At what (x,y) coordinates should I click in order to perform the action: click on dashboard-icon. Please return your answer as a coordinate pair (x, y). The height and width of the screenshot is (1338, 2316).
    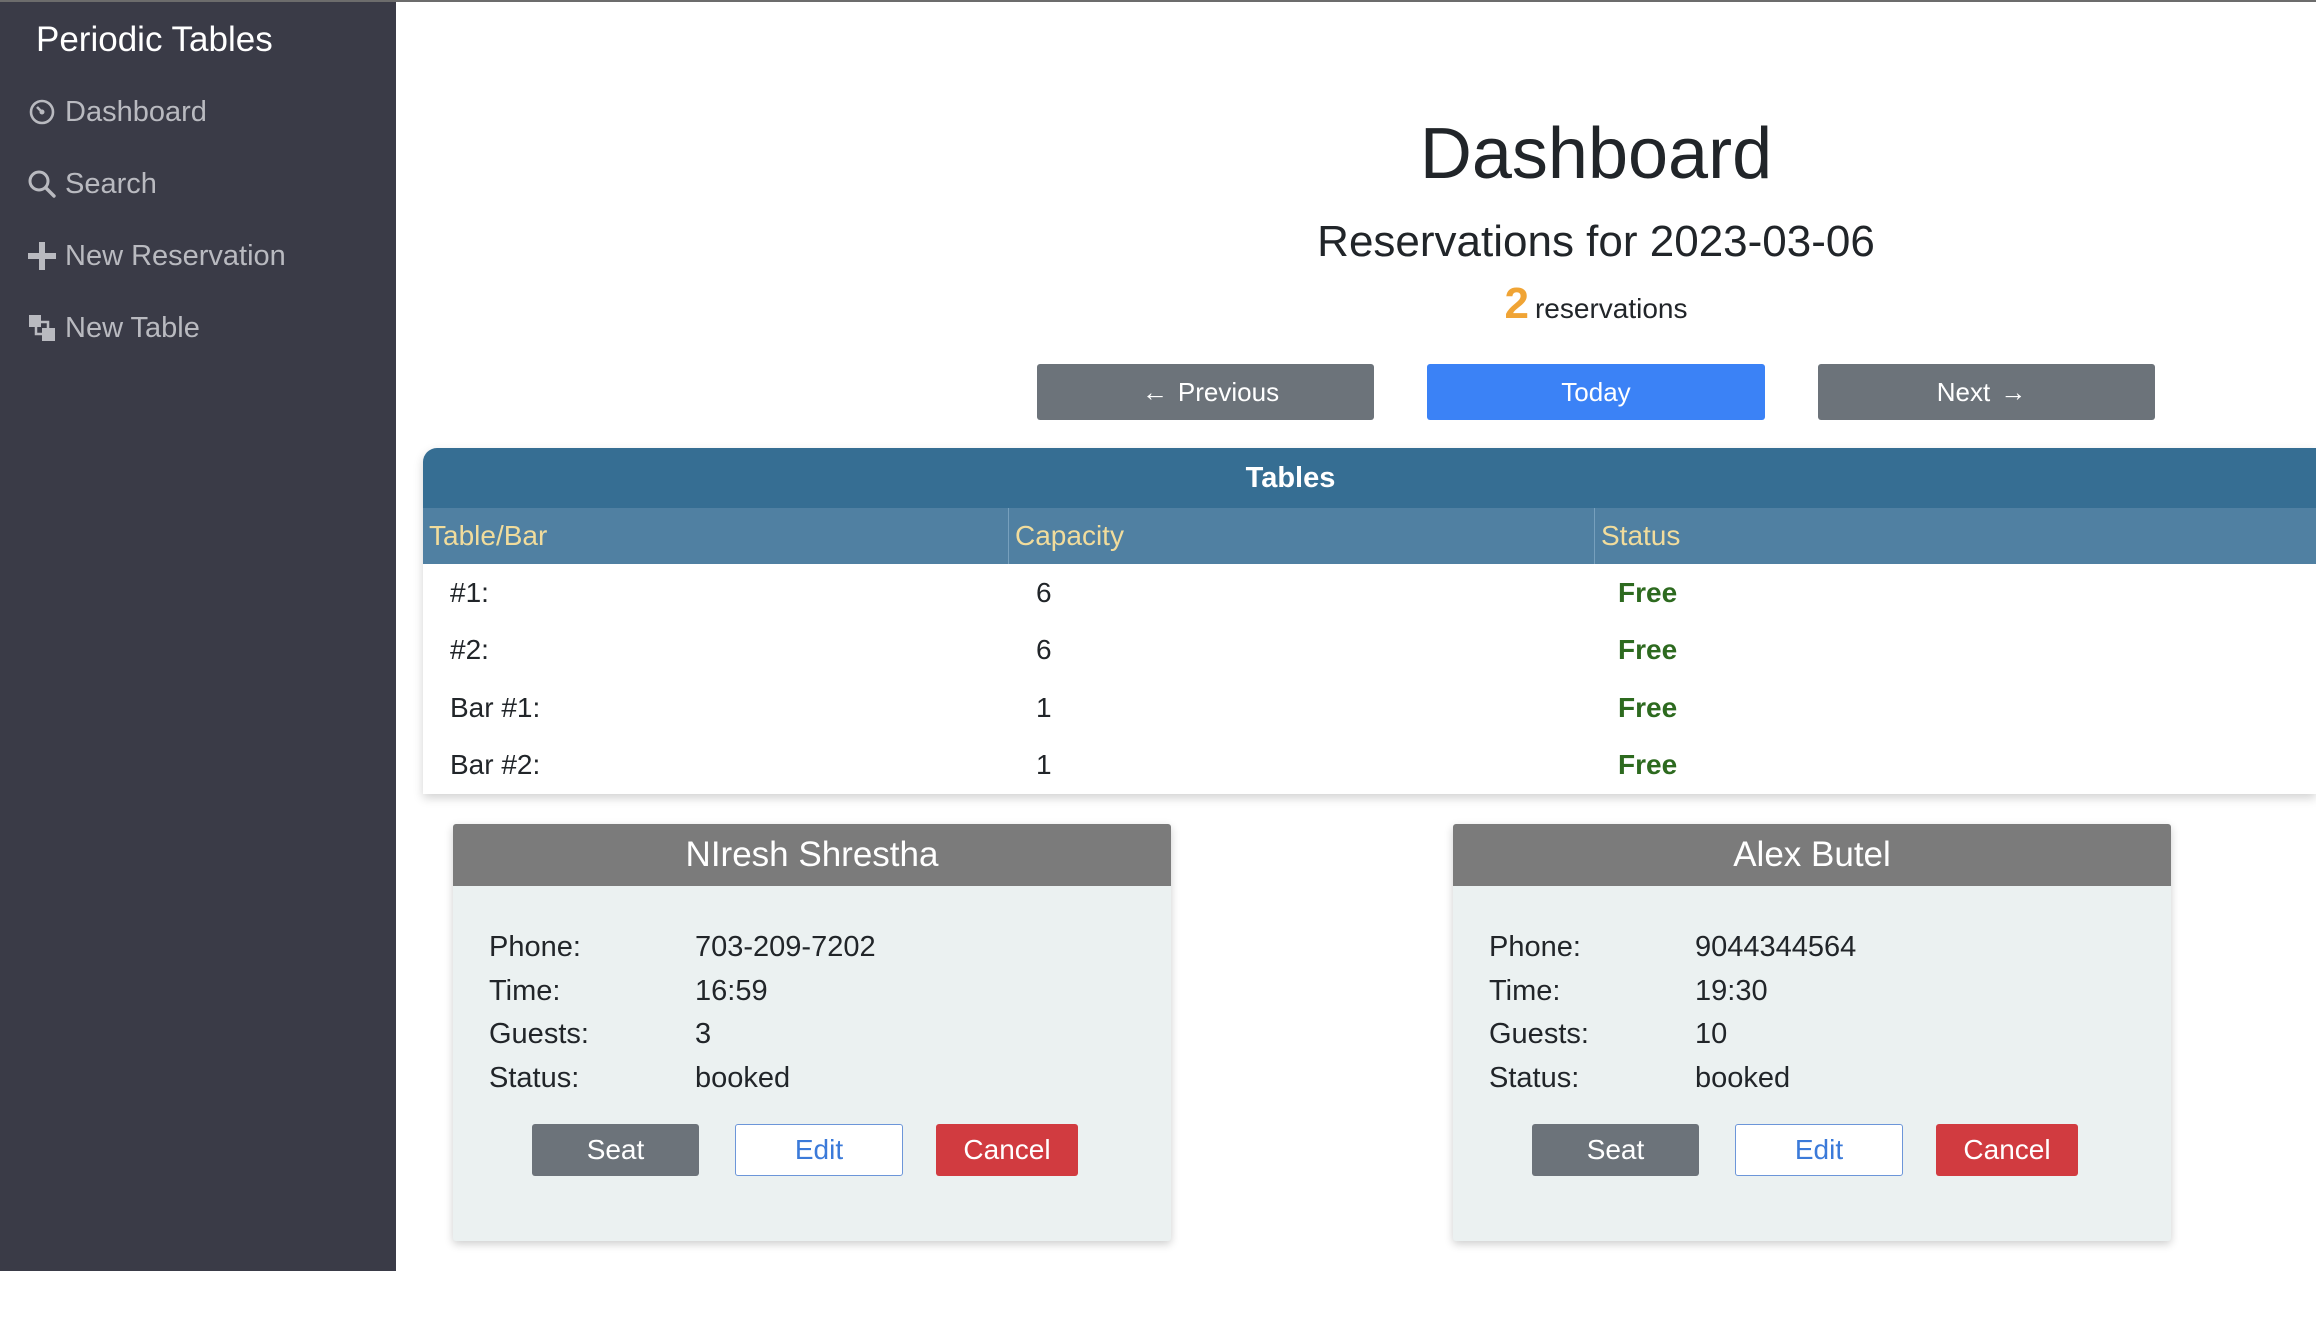
    Looking at the image, I should click on (42, 112).